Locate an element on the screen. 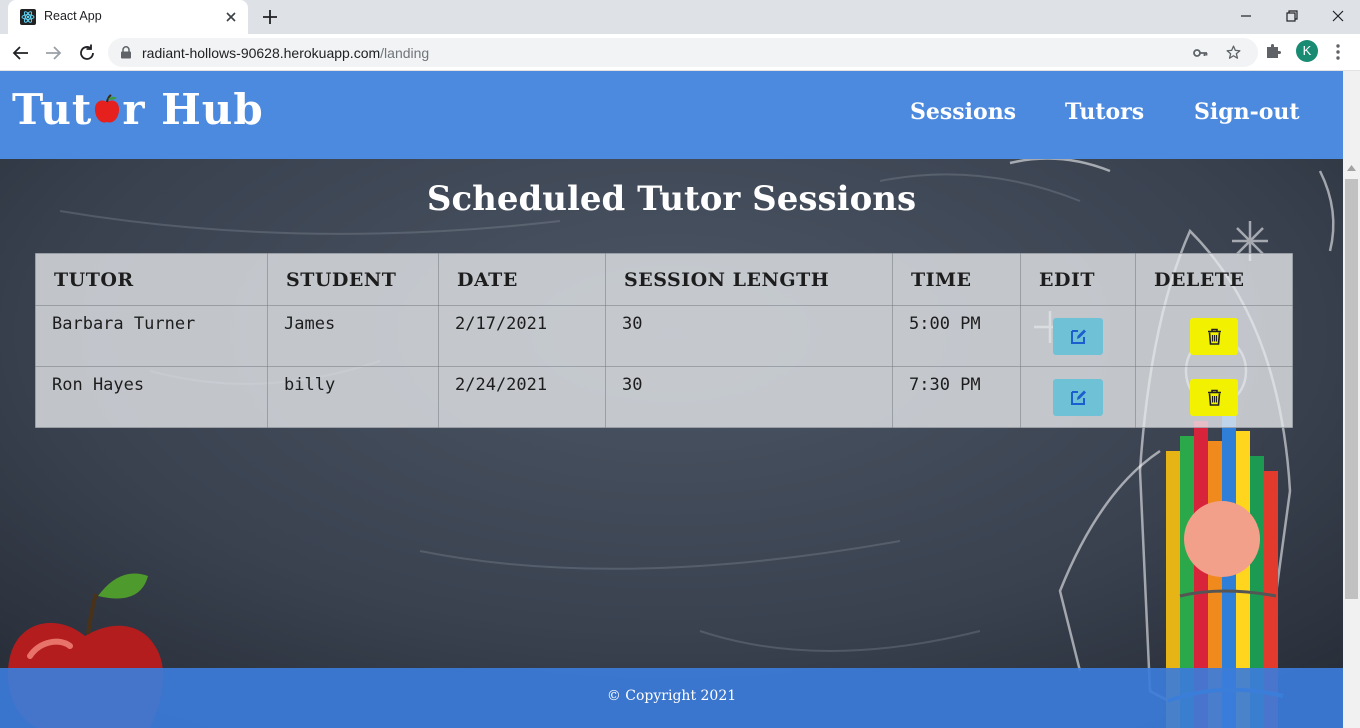 The width and height of the screenshot is (1360, 728). logo-text-end: r Hub is located at coordinates (193, 109).